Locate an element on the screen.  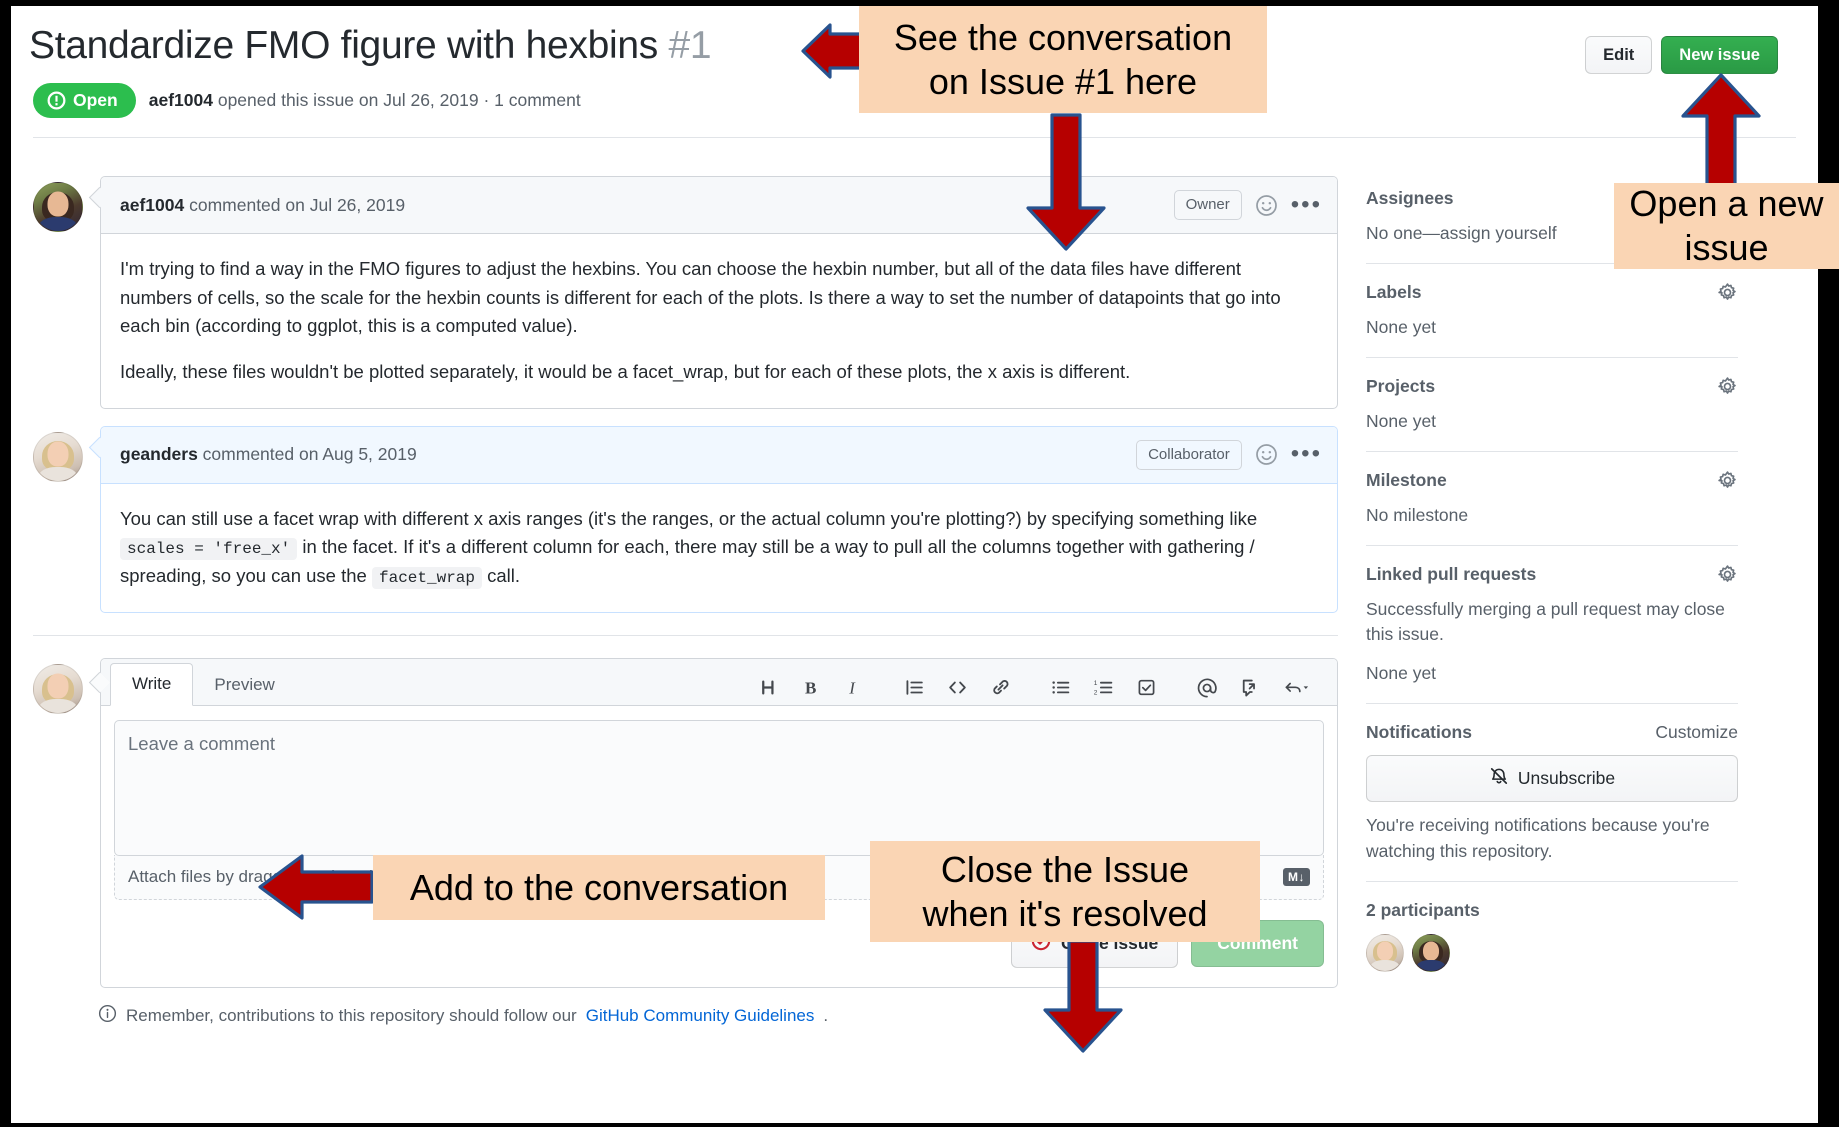
comment-header-actions: Owner ••• is located at coordinates (1247, 205).